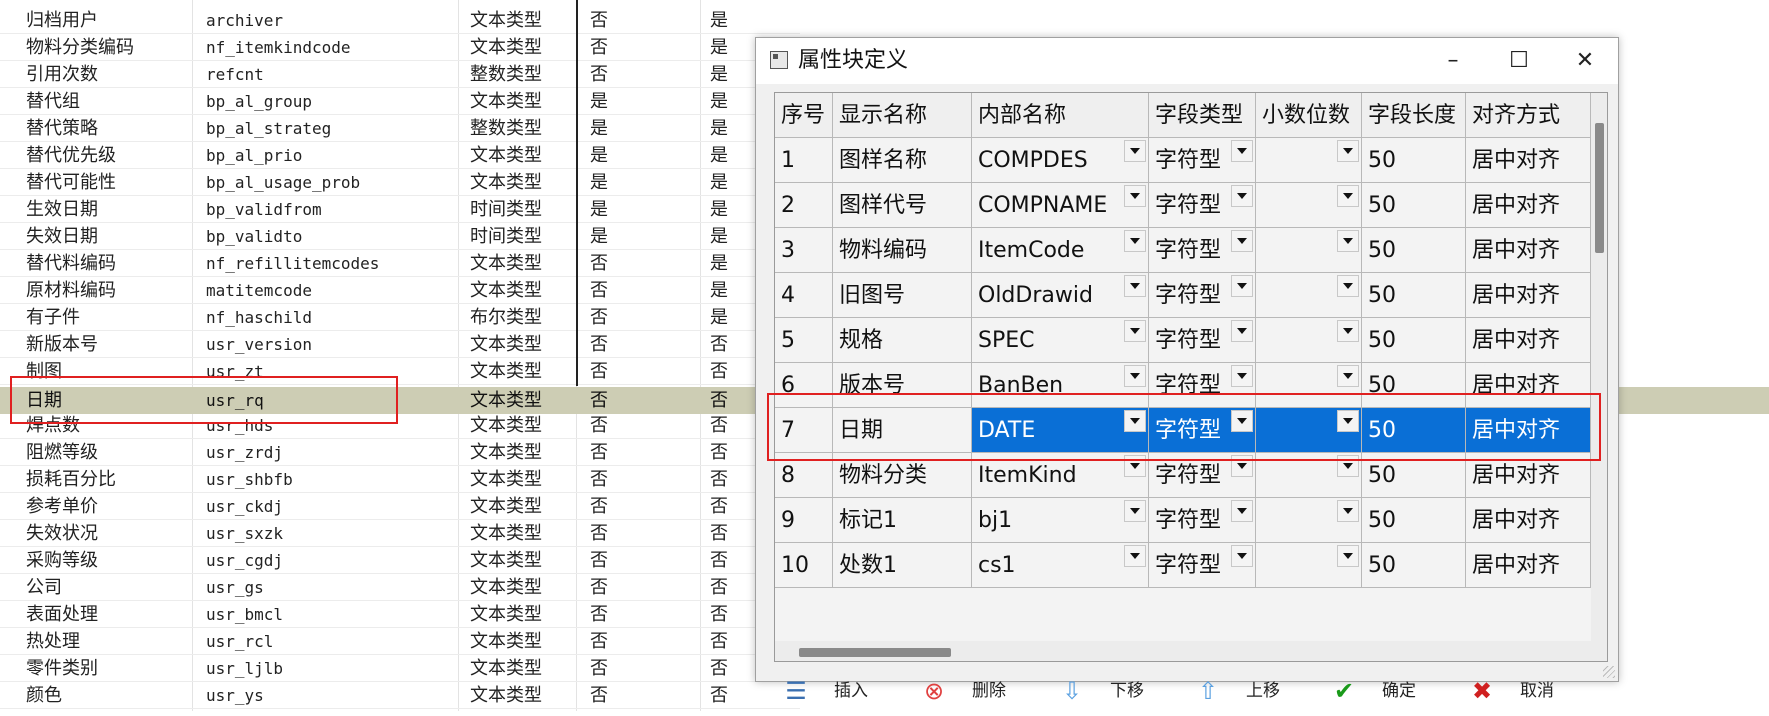 The width and height of the screenshot is (1769, 716). I want to click on display-name-cell: 标记1, so click(902, 520).